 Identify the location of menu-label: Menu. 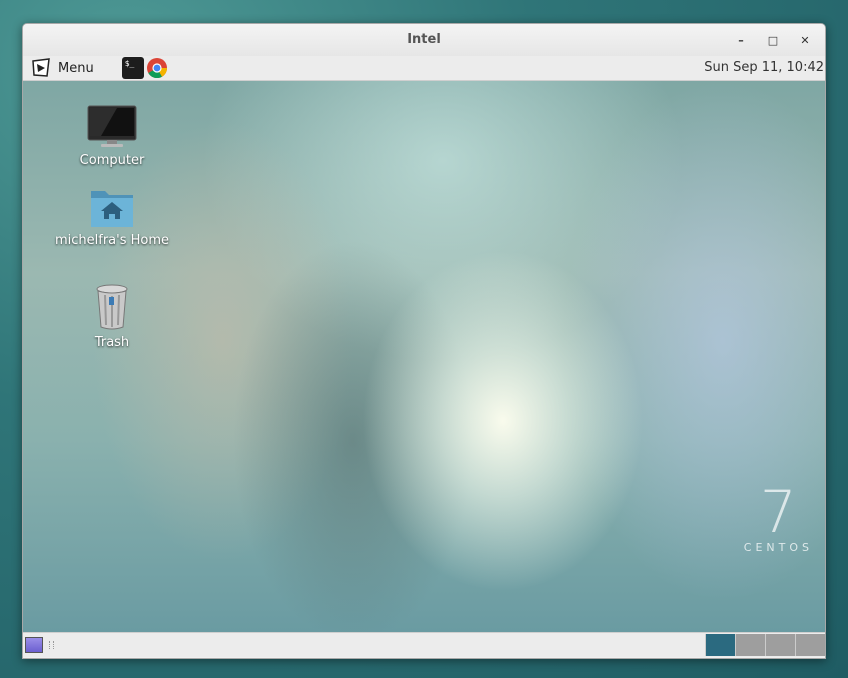
(76, 68).